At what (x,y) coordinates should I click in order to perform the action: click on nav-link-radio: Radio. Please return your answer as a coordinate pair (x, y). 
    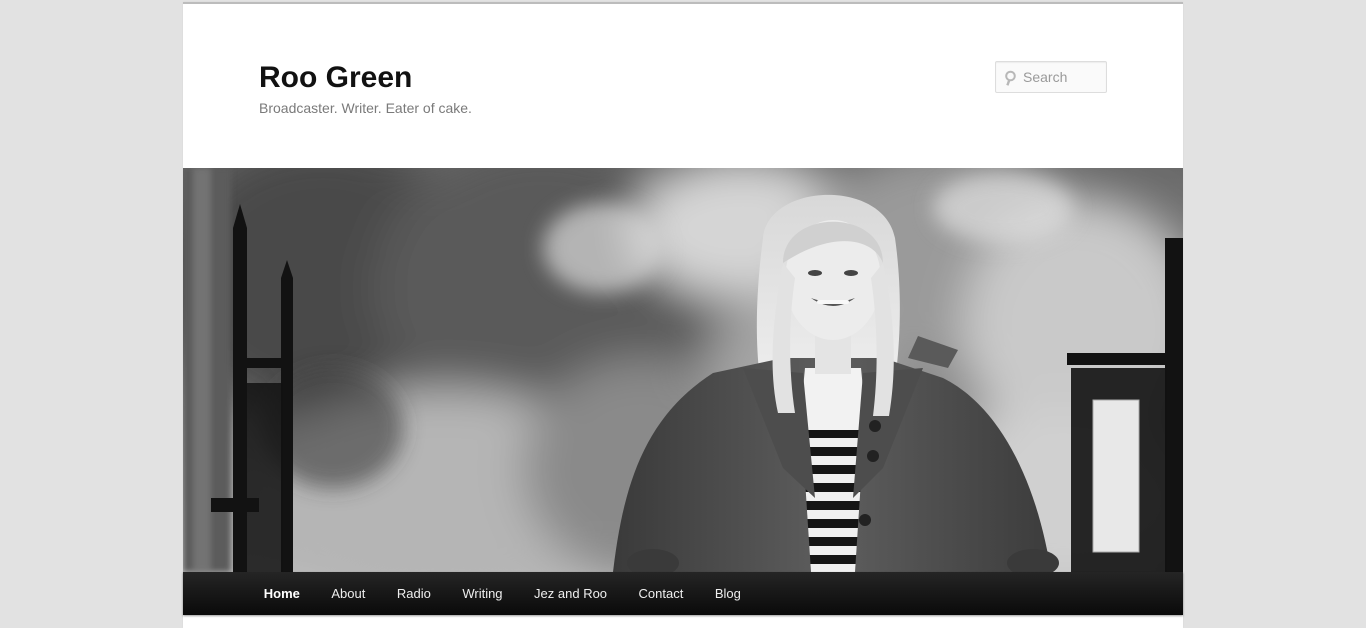
    Looking at the image, I should click on (413, 593).